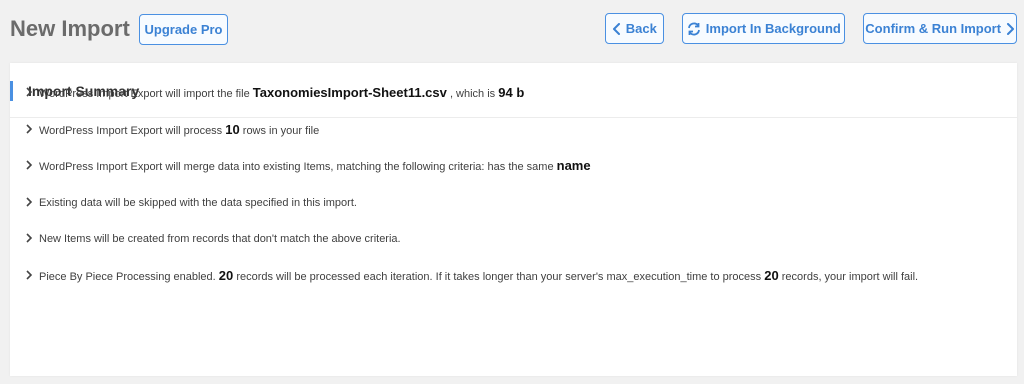  I want to click on page-title: New Import, so click(70, 28).